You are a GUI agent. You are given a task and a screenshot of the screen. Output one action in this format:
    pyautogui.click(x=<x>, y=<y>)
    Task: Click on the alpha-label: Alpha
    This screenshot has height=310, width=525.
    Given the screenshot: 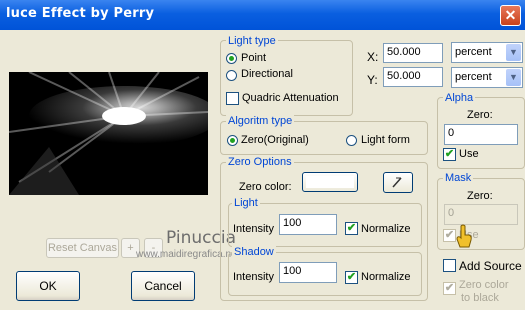 What is the action you would take?
    pyautogui.click(x=459, y=98)
    